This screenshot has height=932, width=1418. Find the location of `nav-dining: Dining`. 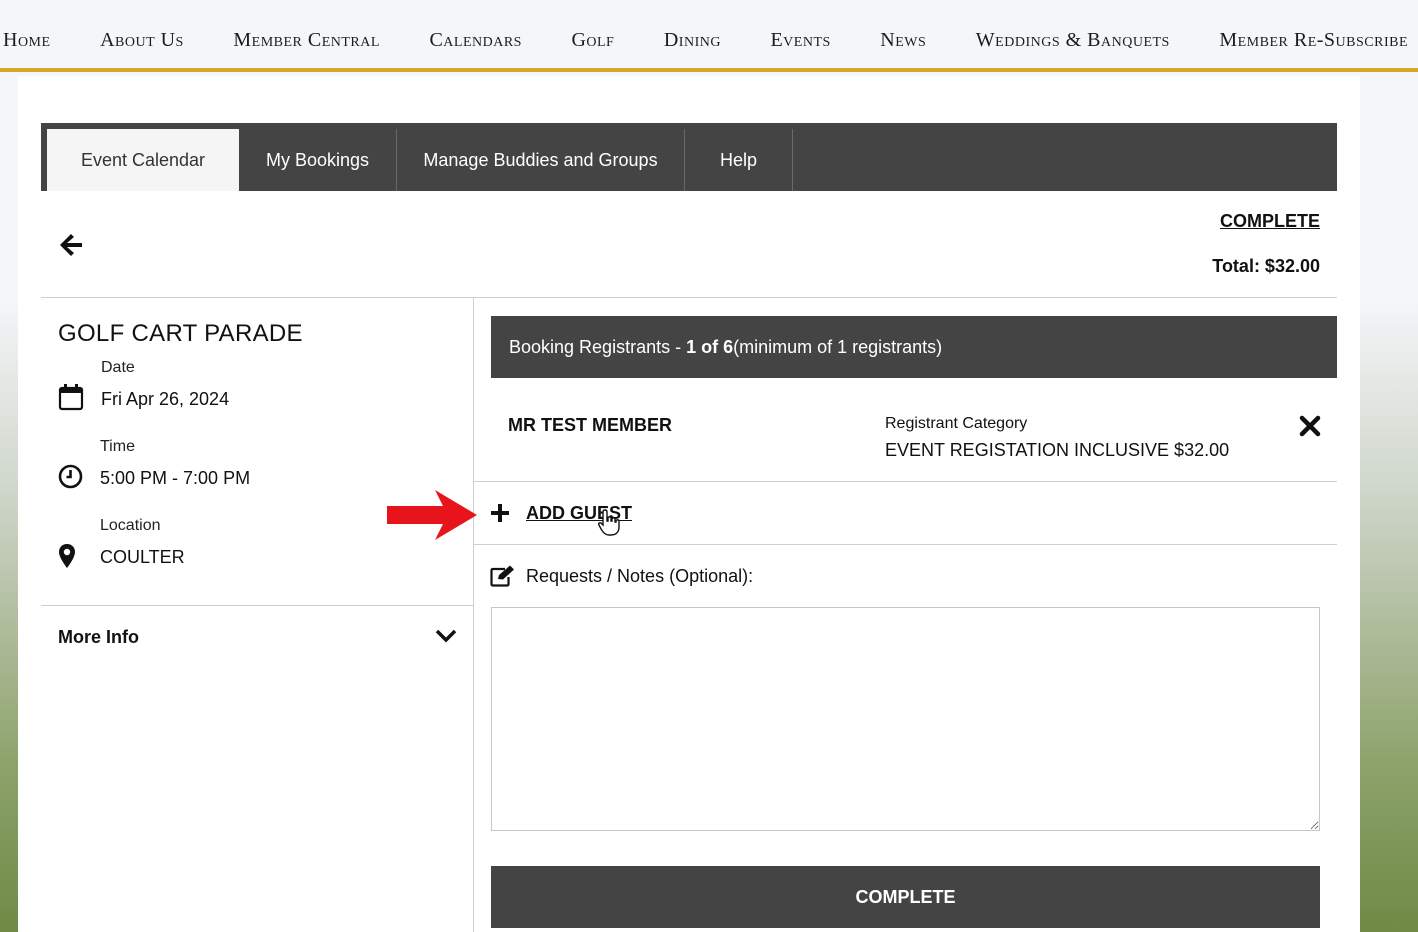

nav-dining: Dining is located at coordinates (692, 34).